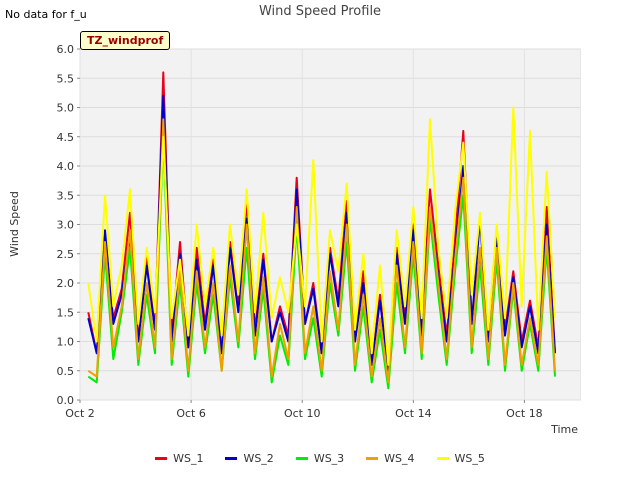  What do you see at coordinates (191, 413) in the screenshot?
I see `x-tick-label: Oct 6` at bounding box center [191, 413].